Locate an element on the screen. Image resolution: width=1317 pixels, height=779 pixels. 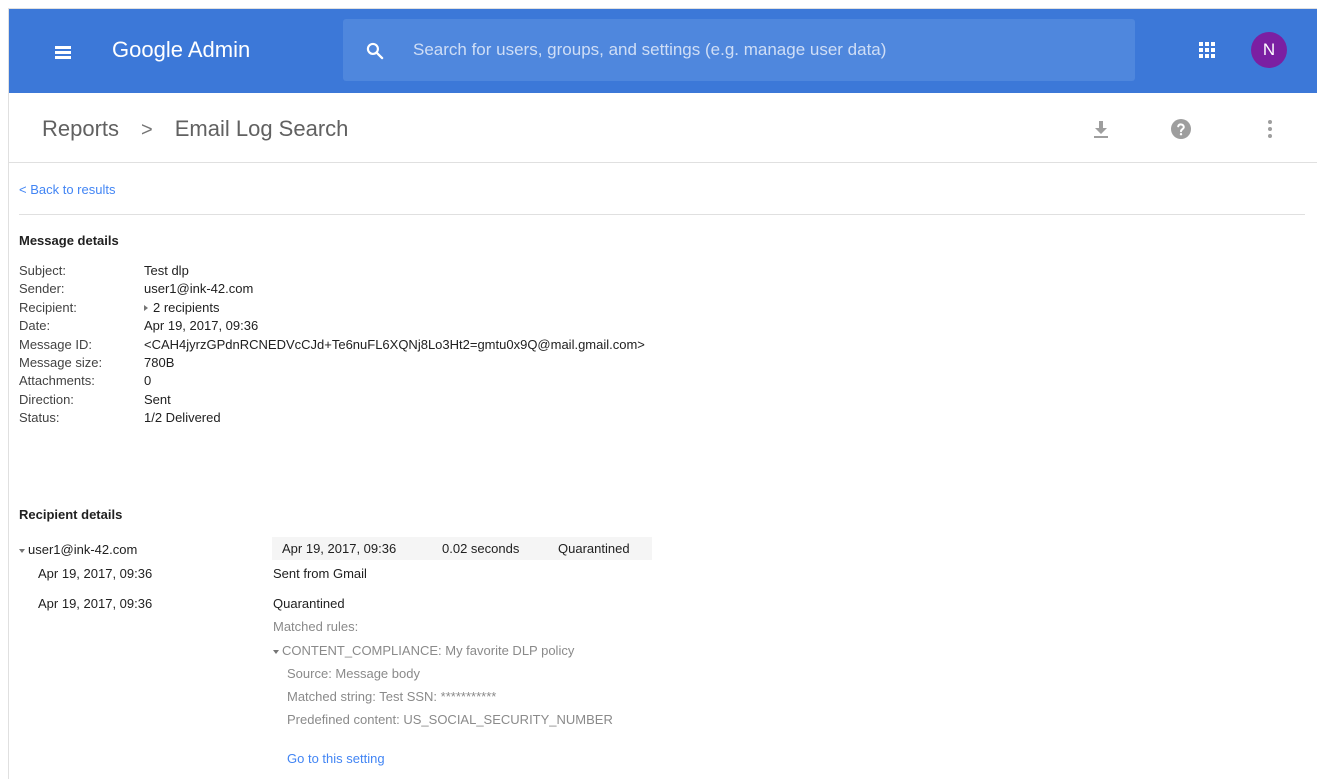
detail-row-status: Status: 1/2 Delivered is located at coordinates (332, 418).